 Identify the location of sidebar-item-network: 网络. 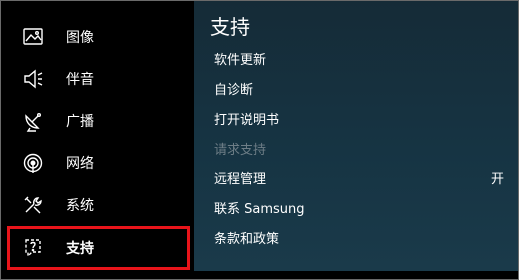
(98, 163).